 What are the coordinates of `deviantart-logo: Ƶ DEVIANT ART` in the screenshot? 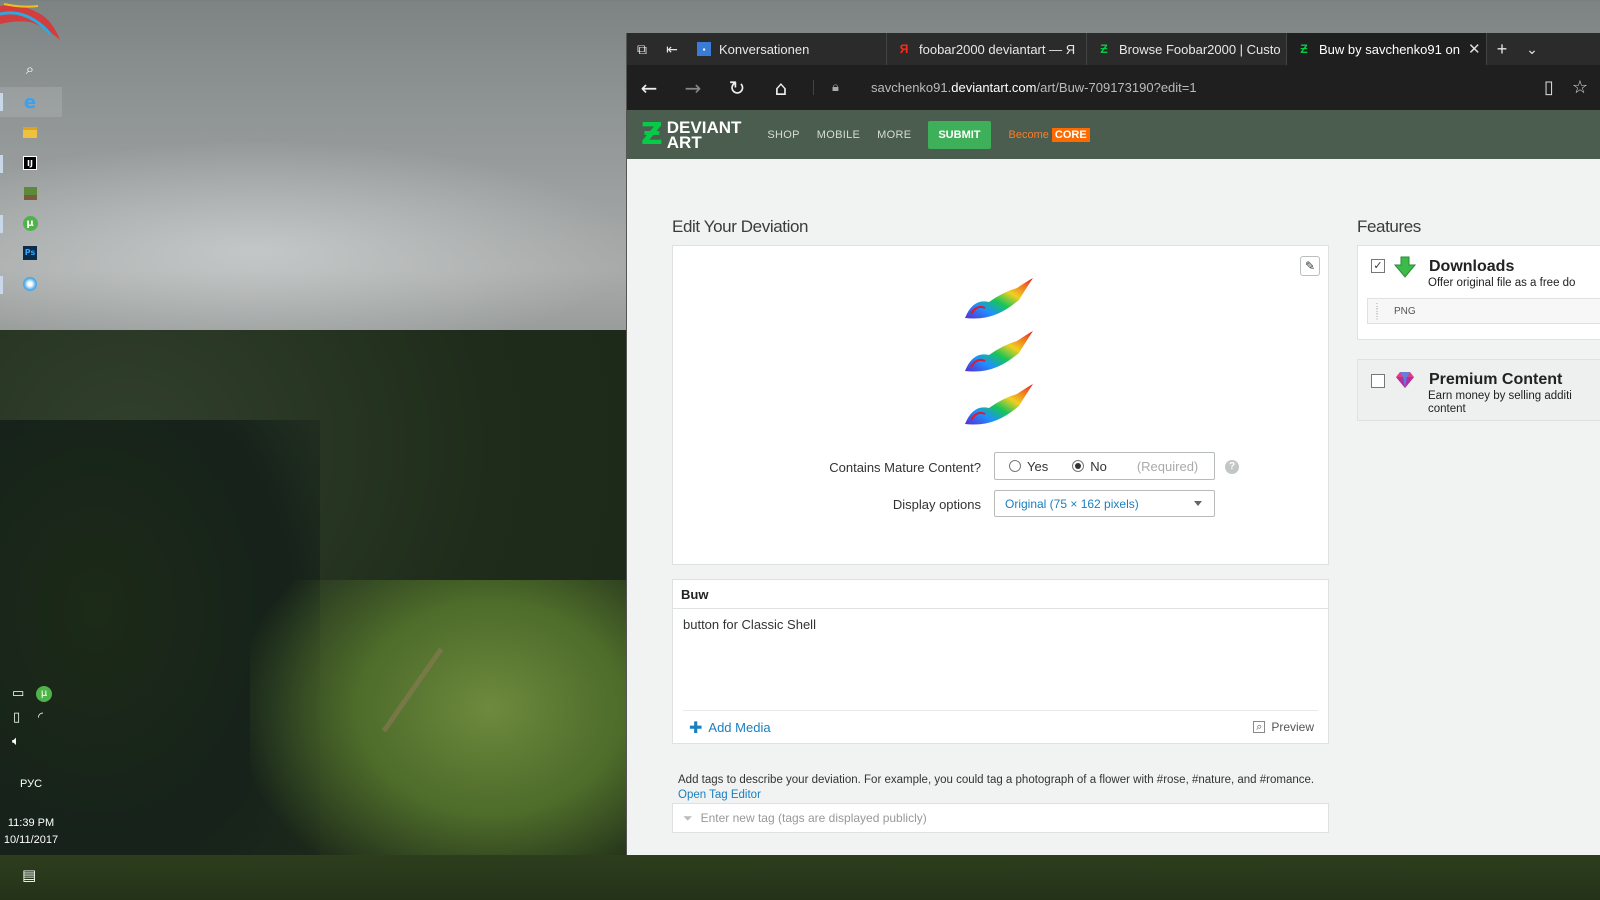 It's located at (691, 135).